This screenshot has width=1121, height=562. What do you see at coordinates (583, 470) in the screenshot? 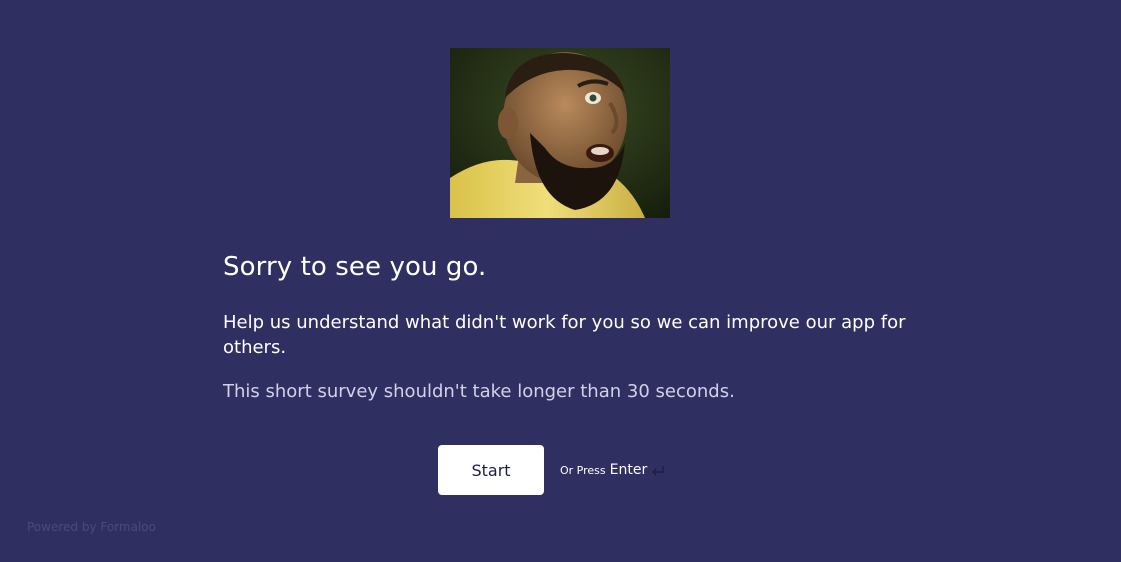
I see `or-press-label: Or Press` at bounding box center [583, 470].